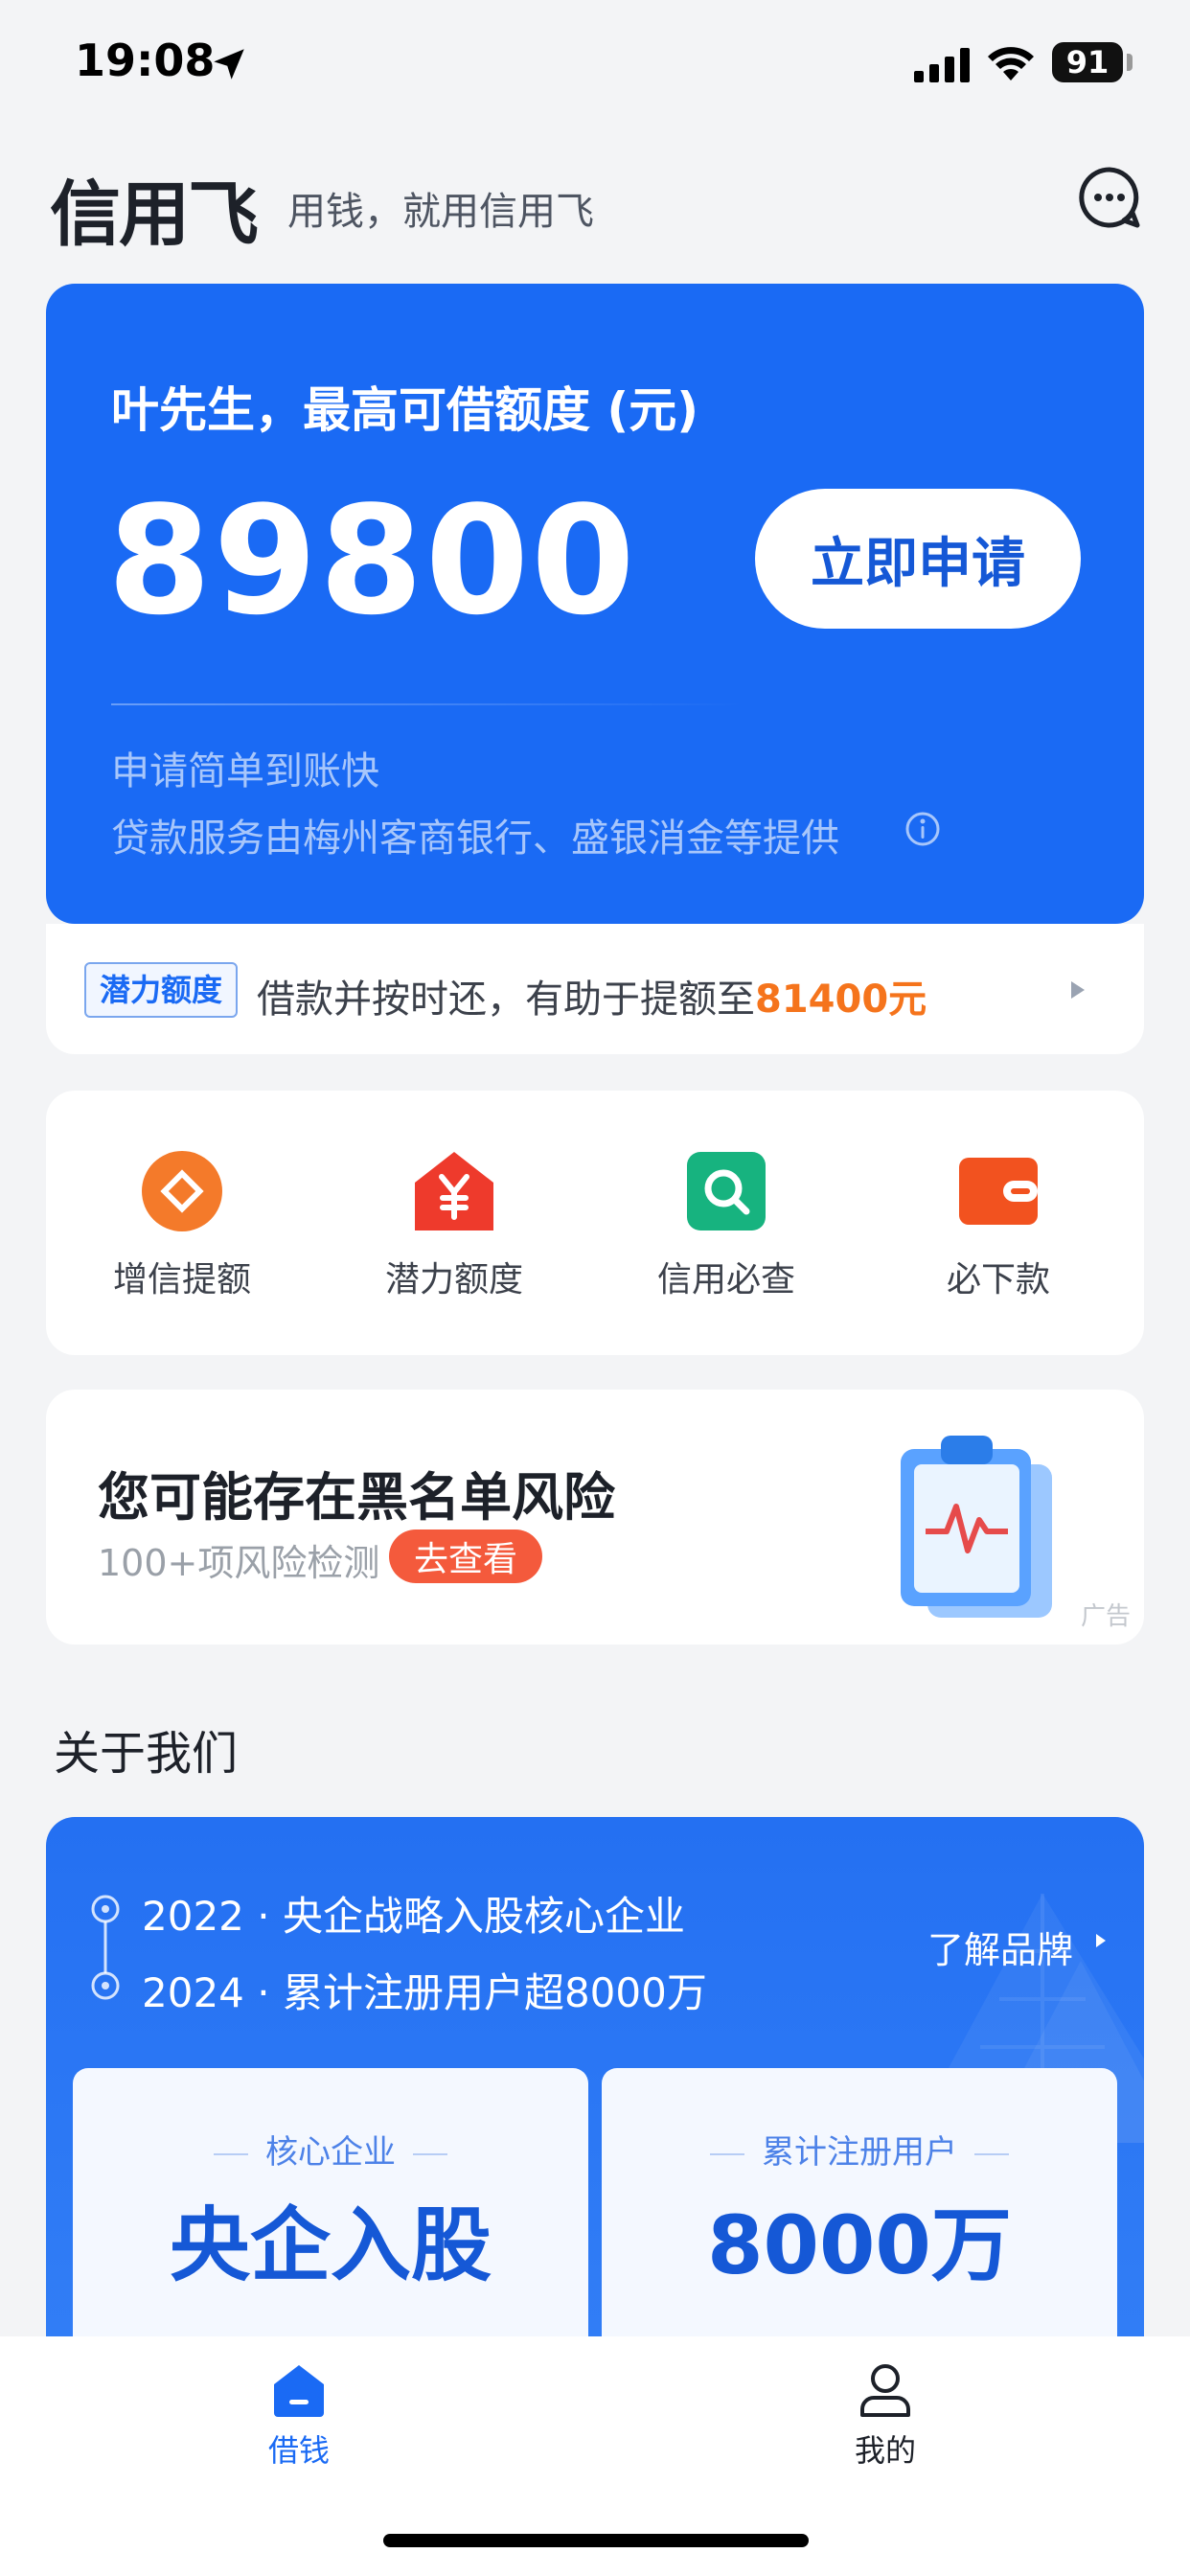 The width and height of the screenshot is (1190, 2576). What do you see at coordinates (193, 1916) in the screenshot?
I see `timeline-year: 2022` at bounding box center [193, 1916].